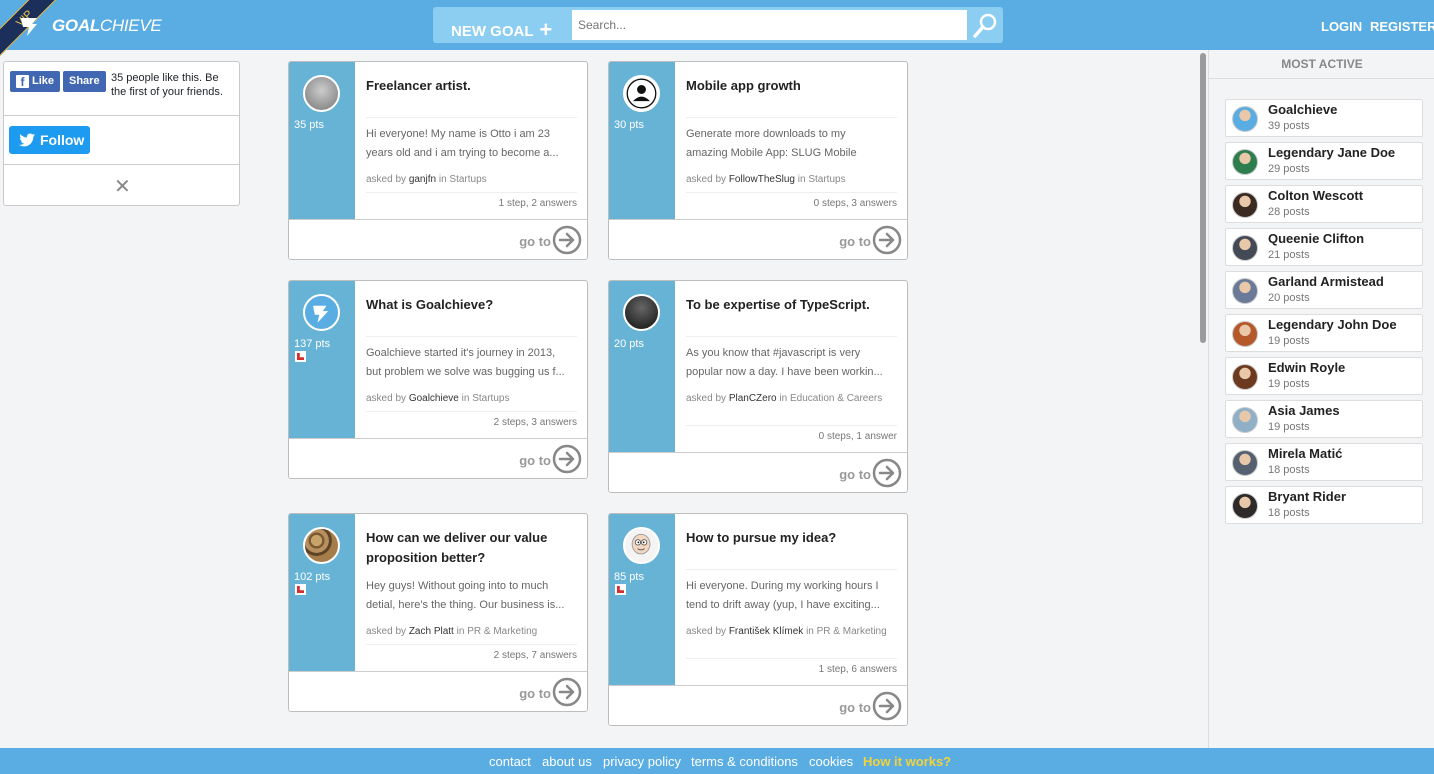 The width and height of the screenshot is (1434, 774). What do you see at coordinates (510, 761) in the screenshot?
I see `footer-link-contact: contact` at bounding box center [510, 761].